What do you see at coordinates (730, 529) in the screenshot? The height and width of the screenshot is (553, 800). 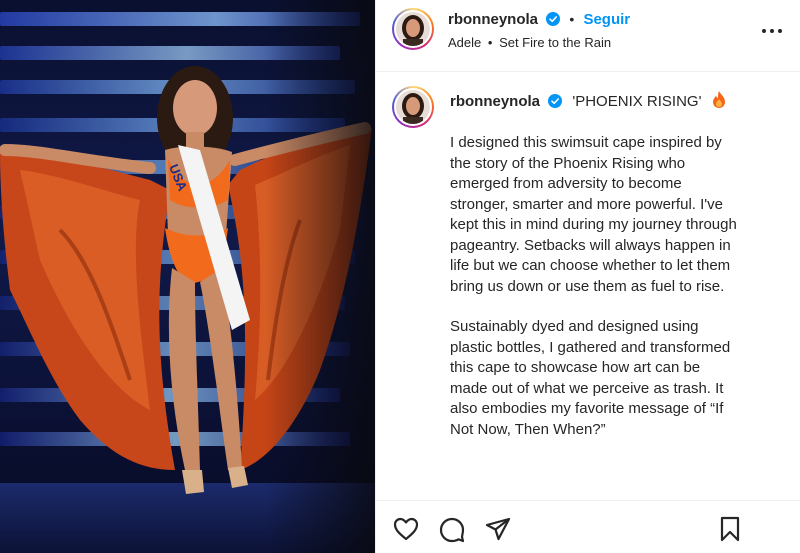 I see `bookmark-icon` at bounding box center [730, 529].